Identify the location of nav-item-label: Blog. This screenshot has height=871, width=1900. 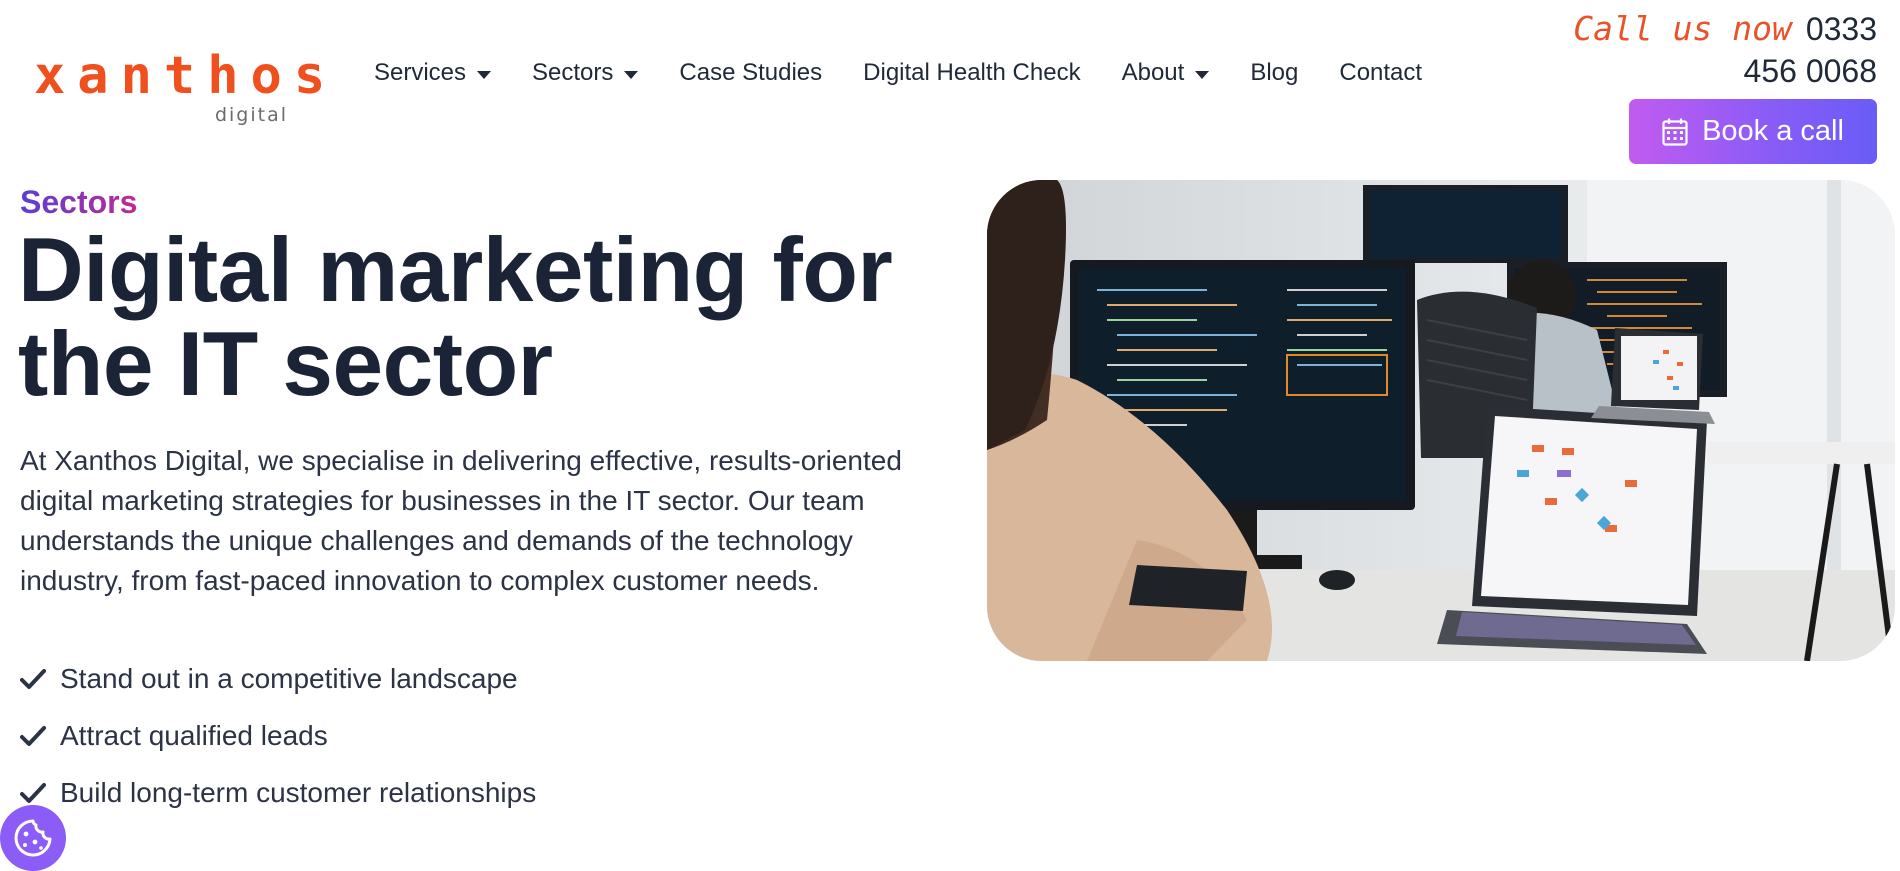
(1274, 72).